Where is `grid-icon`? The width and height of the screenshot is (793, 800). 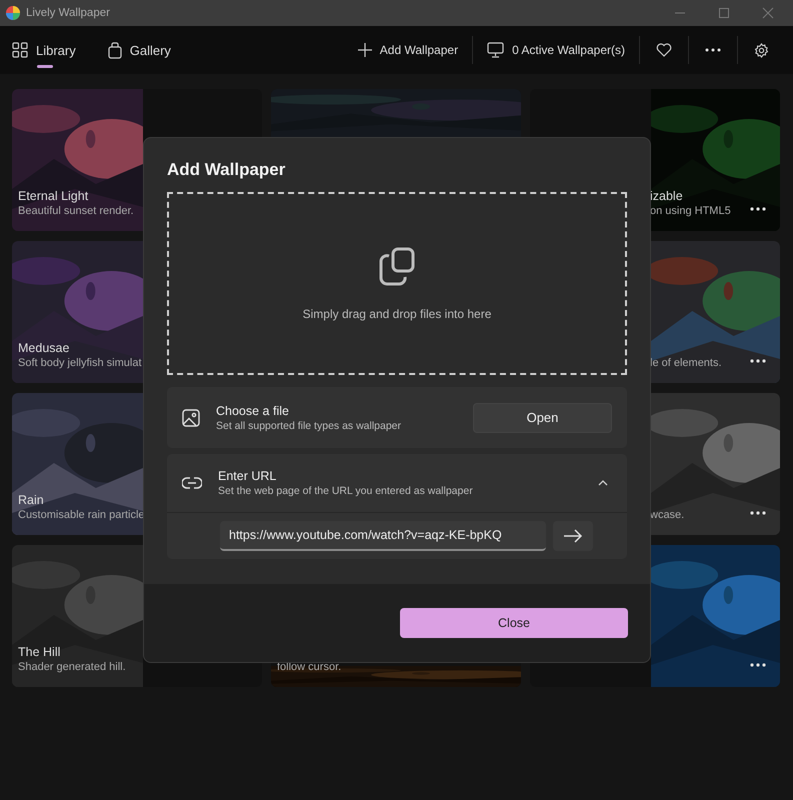
grid-icon is located at coordinates (20, 50).